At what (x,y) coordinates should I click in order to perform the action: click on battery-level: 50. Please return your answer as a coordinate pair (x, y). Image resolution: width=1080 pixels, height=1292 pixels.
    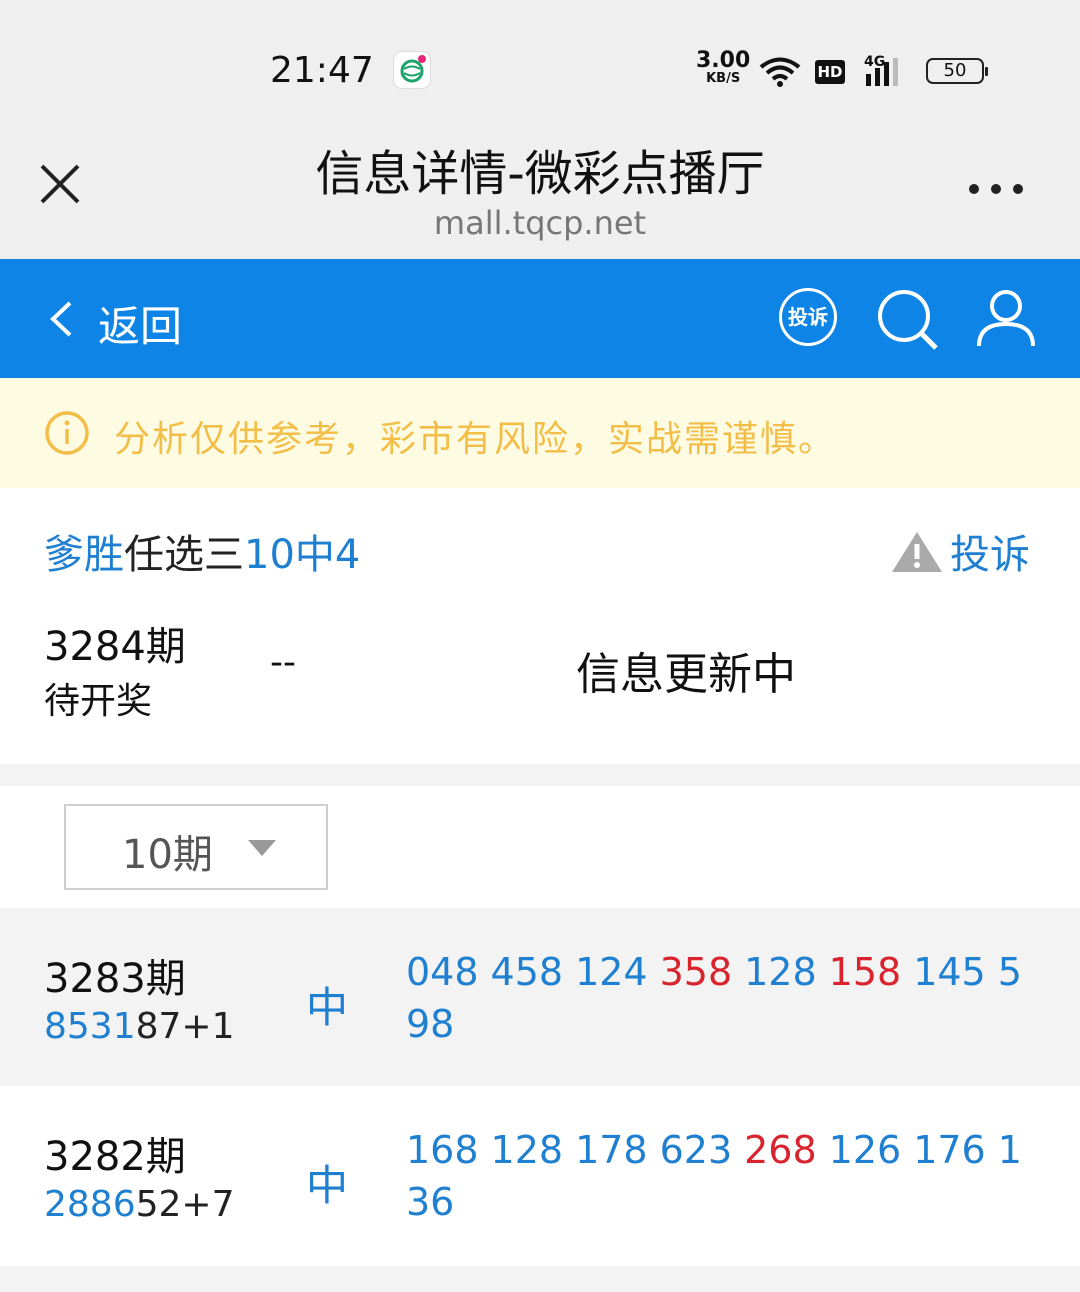
    Looking at the image, I should click on (955, 70).